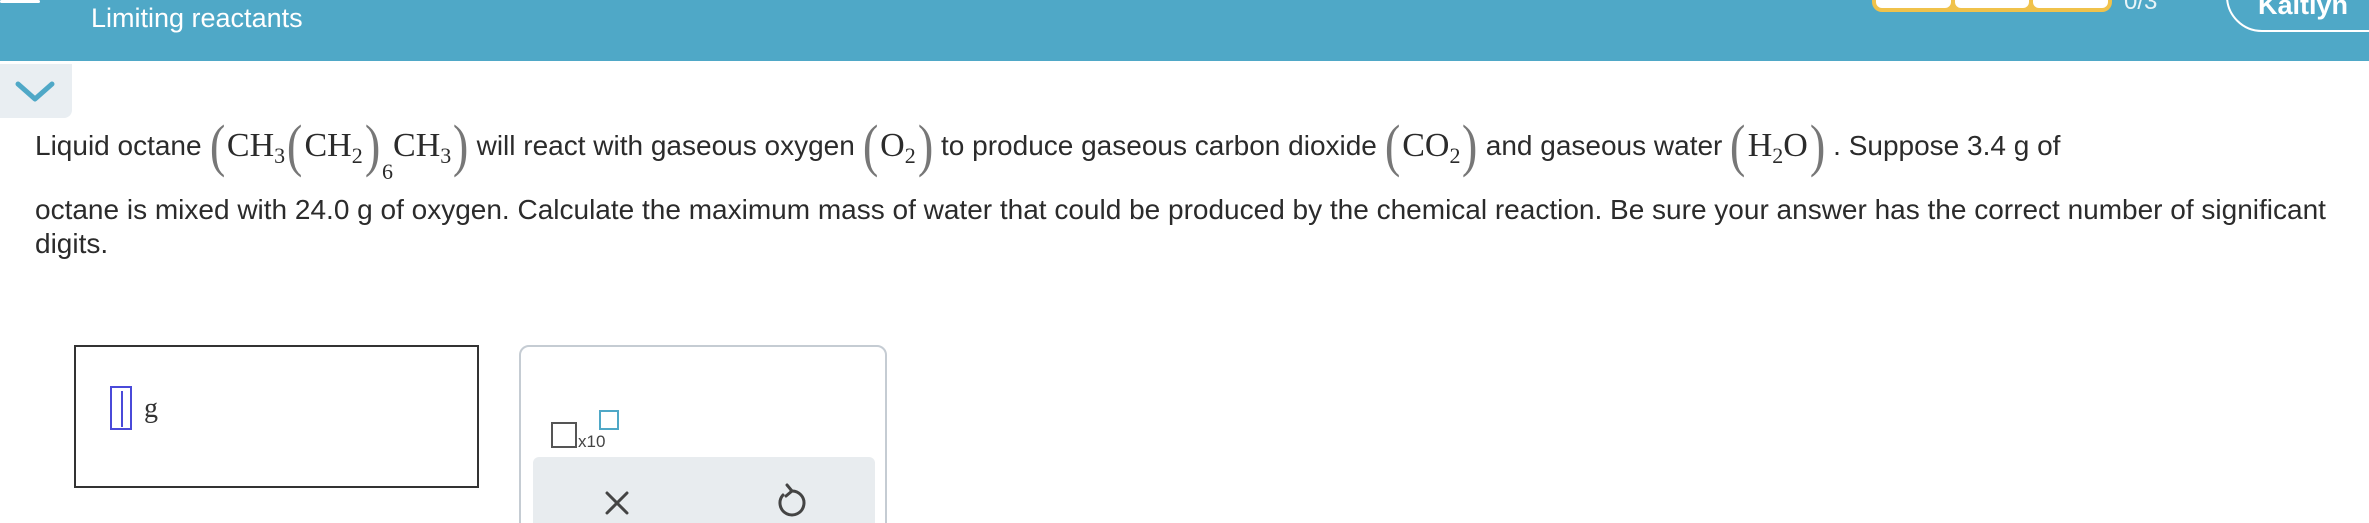  I want to click on scientific-notation-button: x10, so click(596, 414).